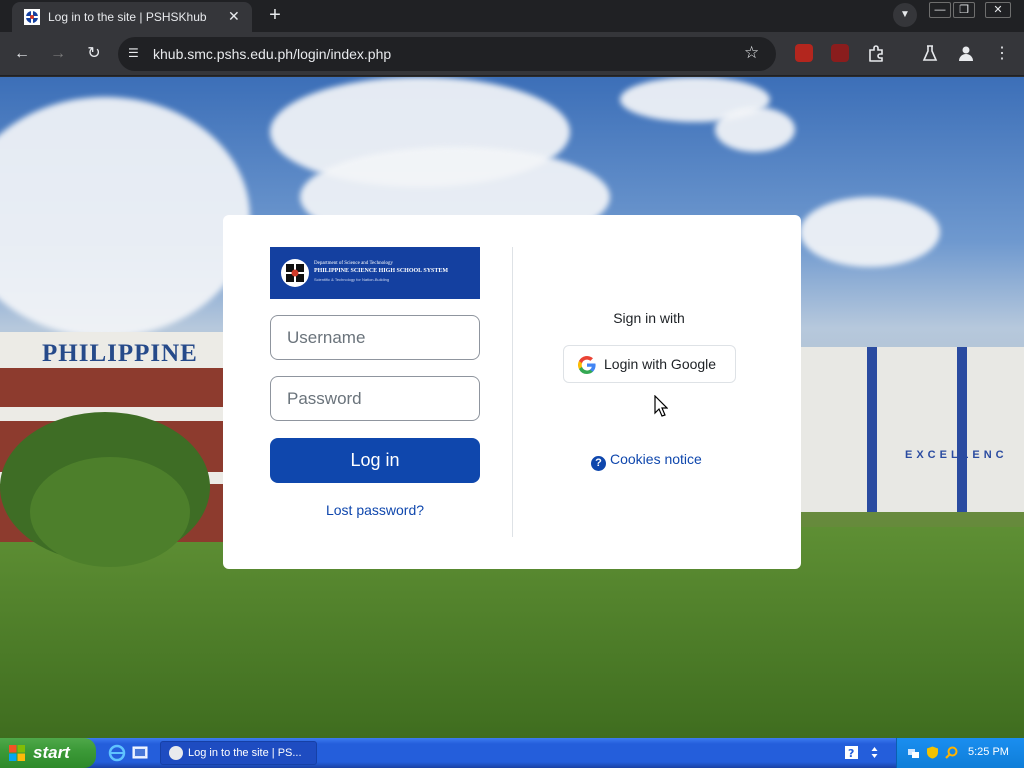 This screenshot has width=1024, height=768. Describe the element at coordinates (930, 53) in the screenshot. I see `labs-flask-icon` at that location.